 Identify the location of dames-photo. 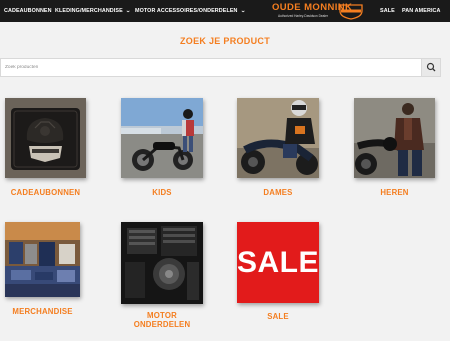
(278, 138).